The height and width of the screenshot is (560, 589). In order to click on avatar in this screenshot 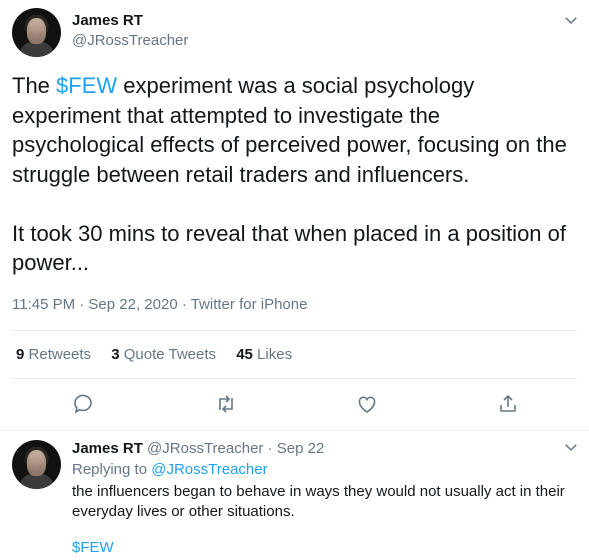, I will do `click(36, 32)`.